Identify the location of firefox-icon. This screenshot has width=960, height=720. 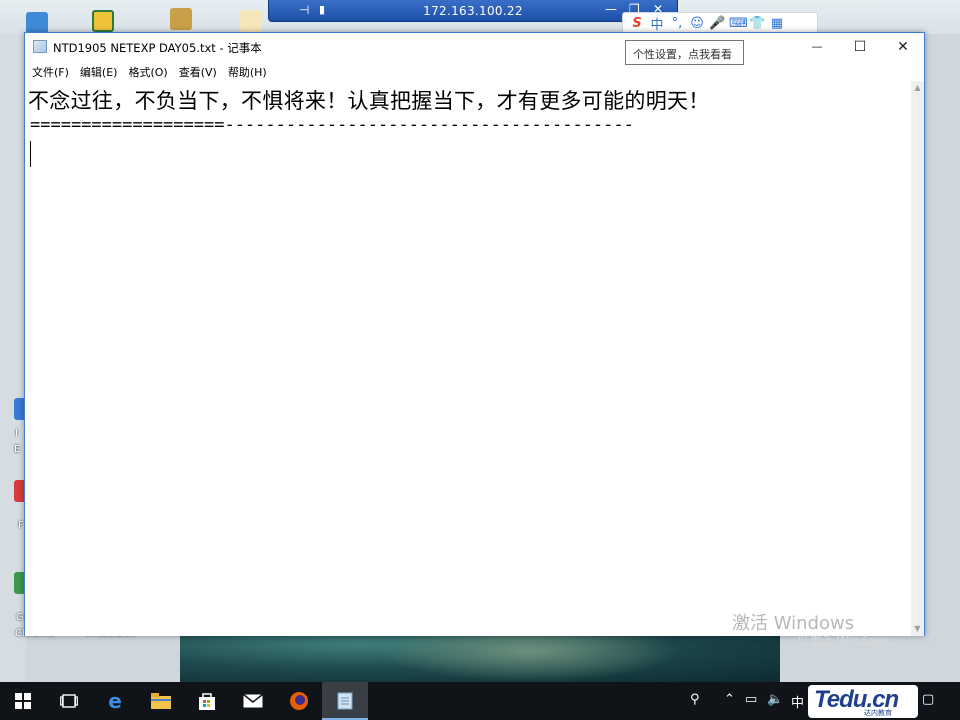
(299, 701).